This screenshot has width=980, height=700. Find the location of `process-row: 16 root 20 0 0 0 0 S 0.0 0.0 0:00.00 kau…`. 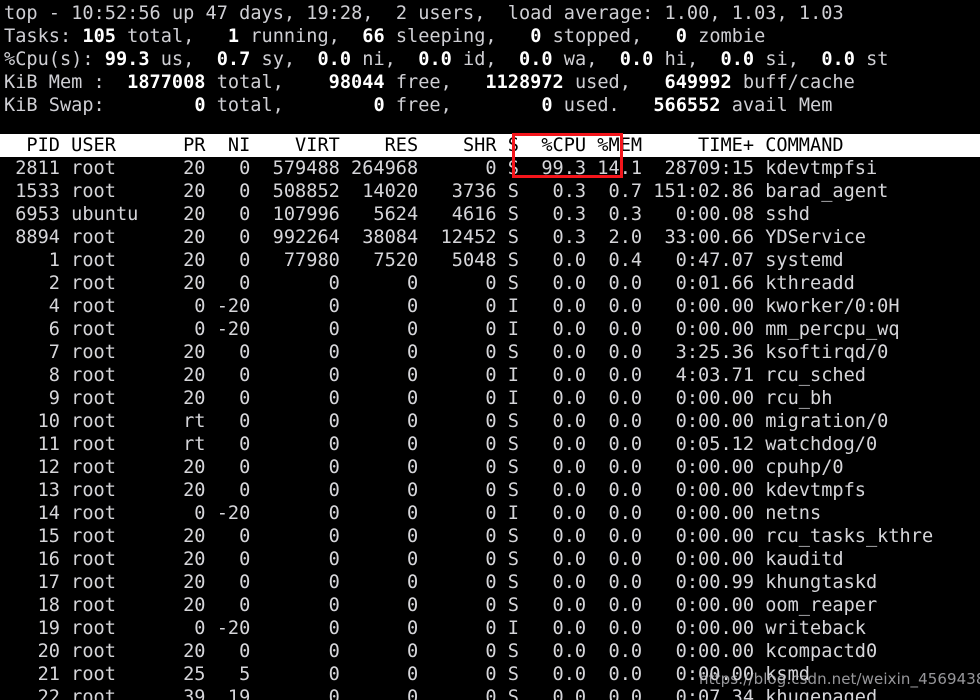

process-row: 16 root 20 0 0 0 0 S 0.0 0.0 0:00.00 kau… is located at coordinates (492, 559).